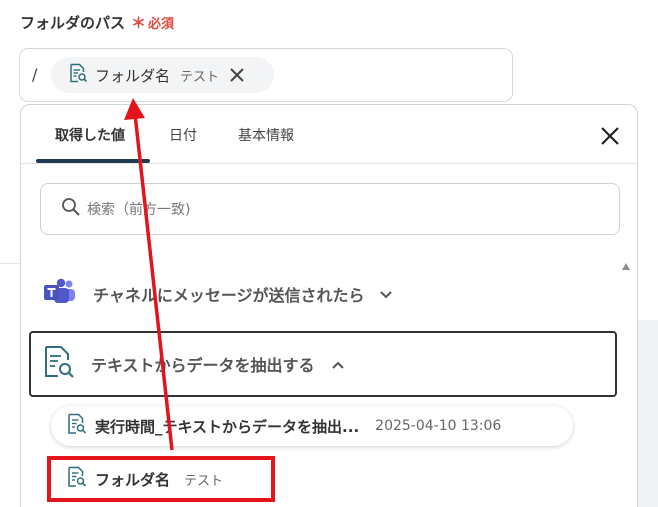 The width and height of the screenshot is (658, 507). I want to click on section-label: チャネルにメッセージが送信されたら, so click(229, 295).